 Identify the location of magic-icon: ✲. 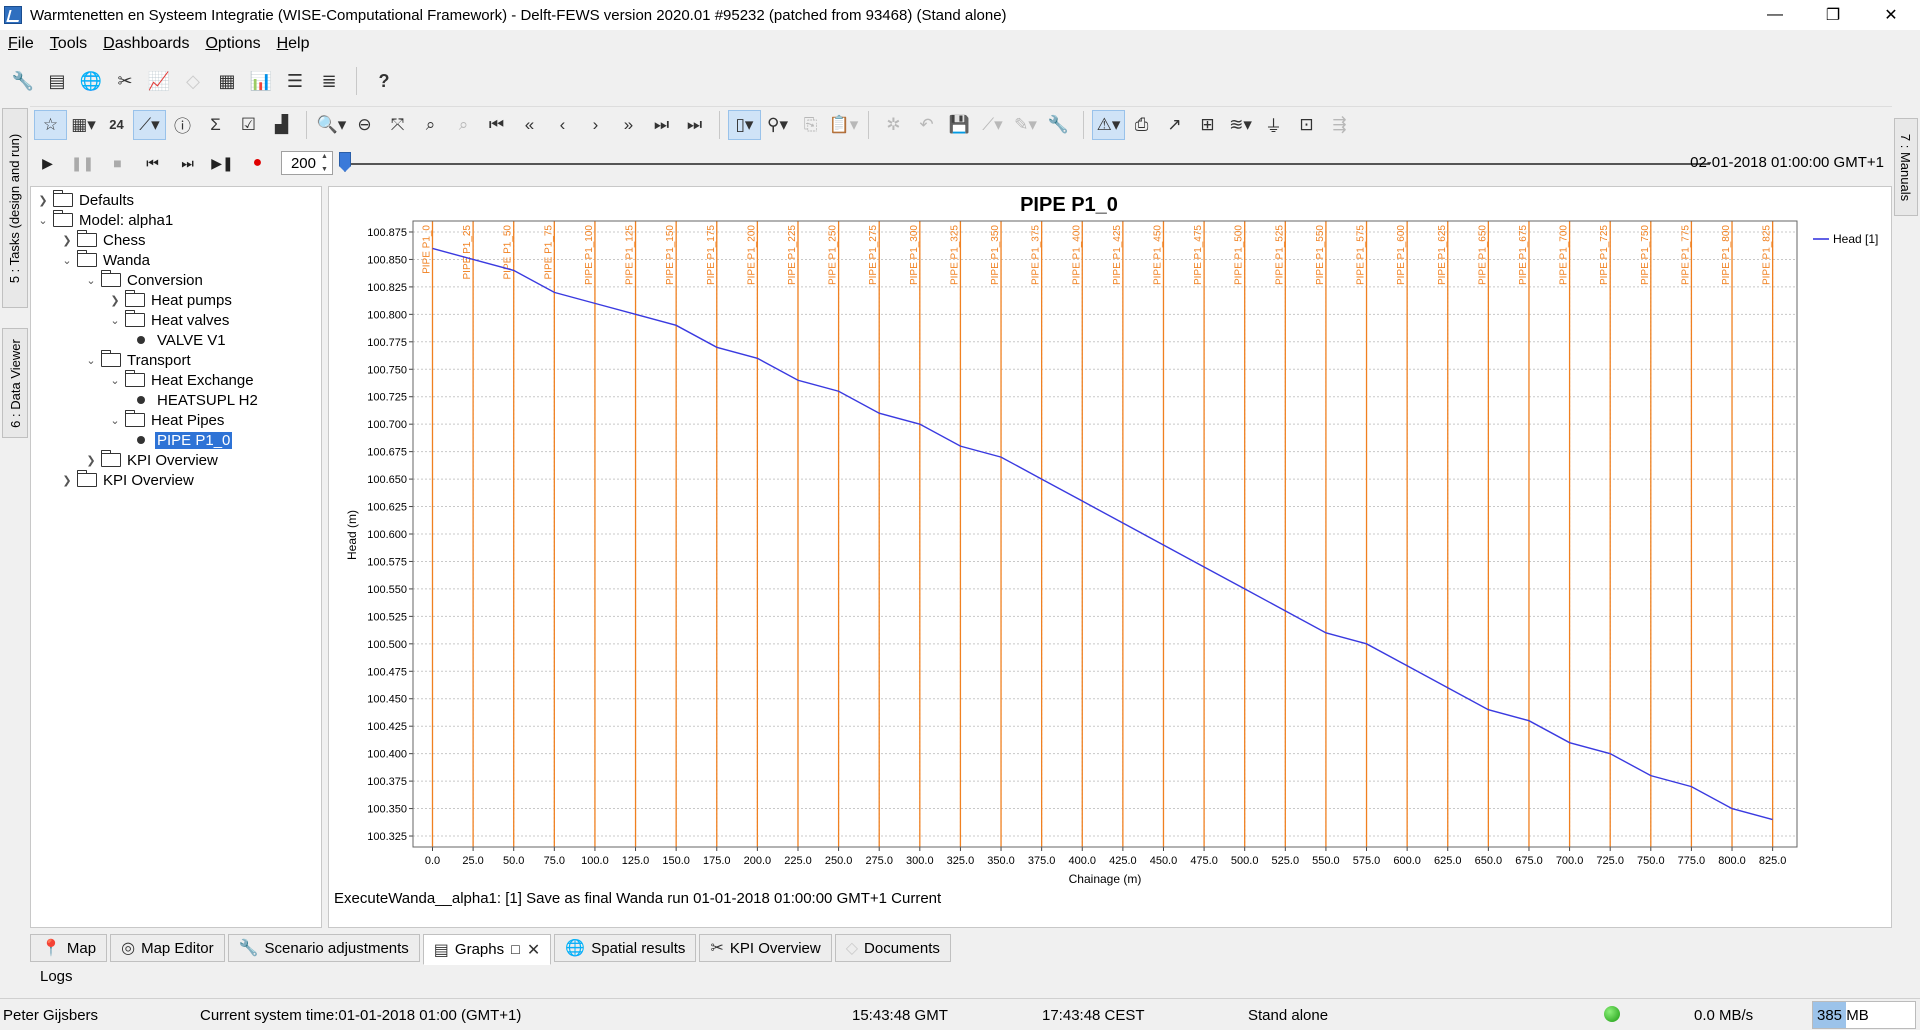
(893, 124).